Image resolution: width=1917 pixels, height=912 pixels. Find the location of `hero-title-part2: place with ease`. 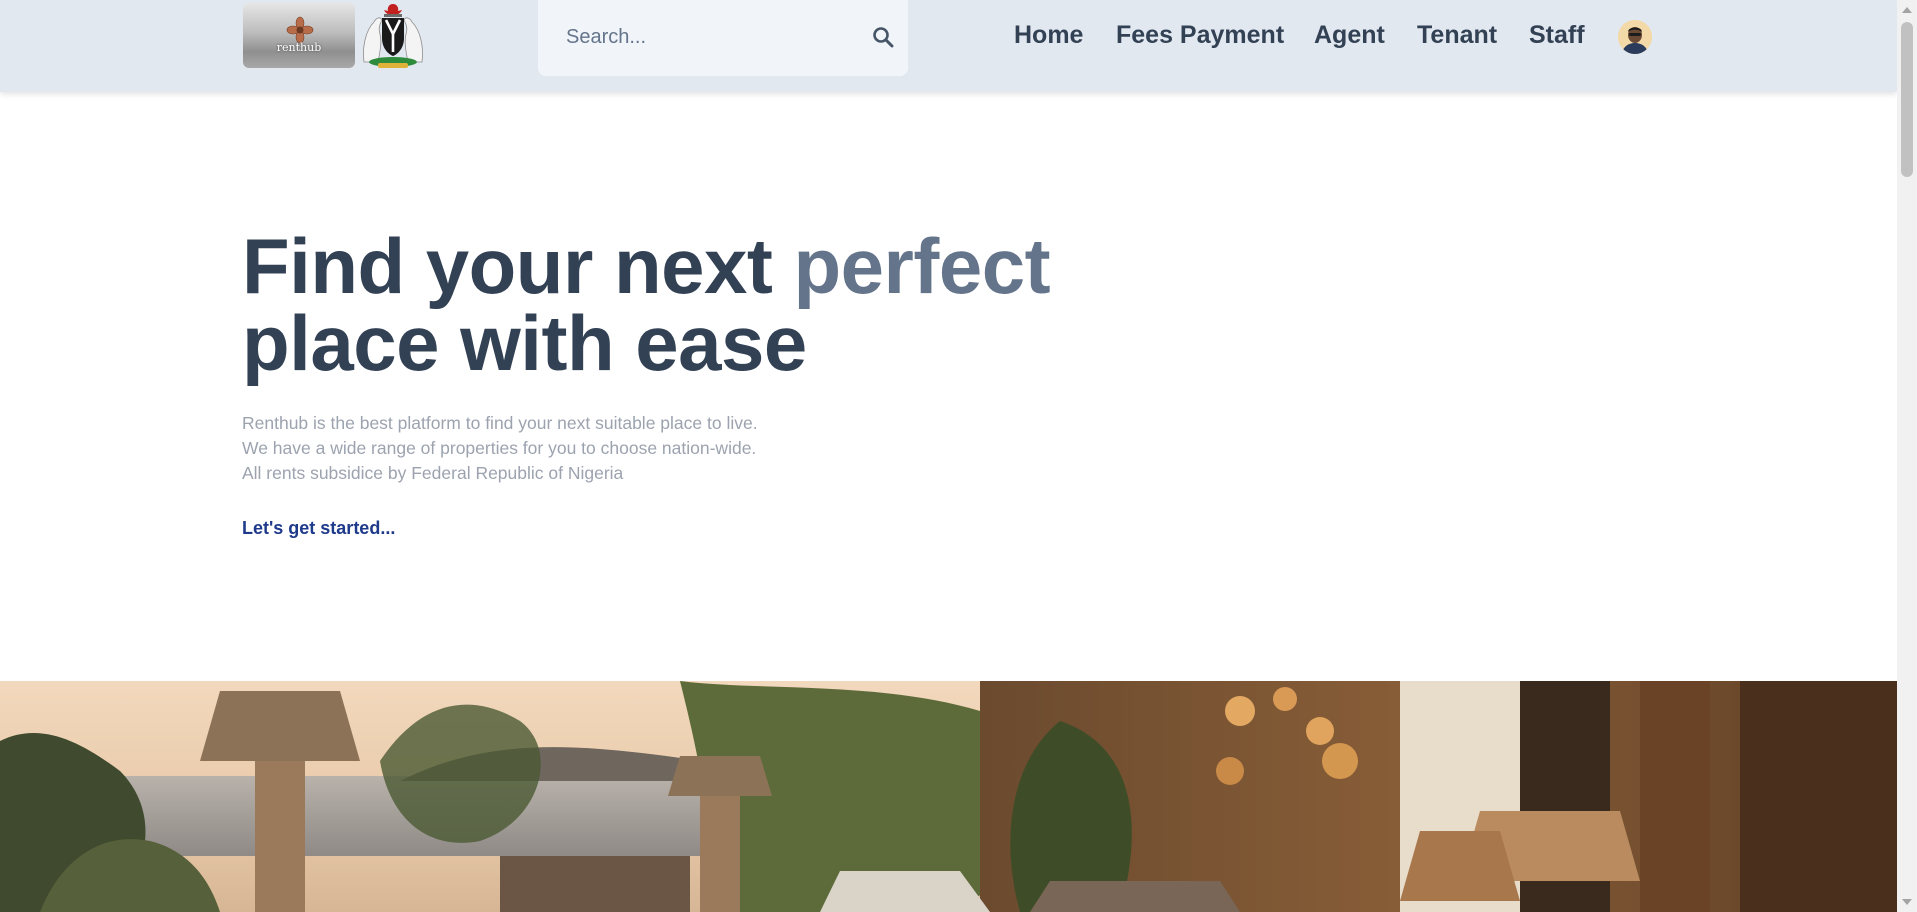

hero-title-part2: place with ease is located at coordinates (524, 343).